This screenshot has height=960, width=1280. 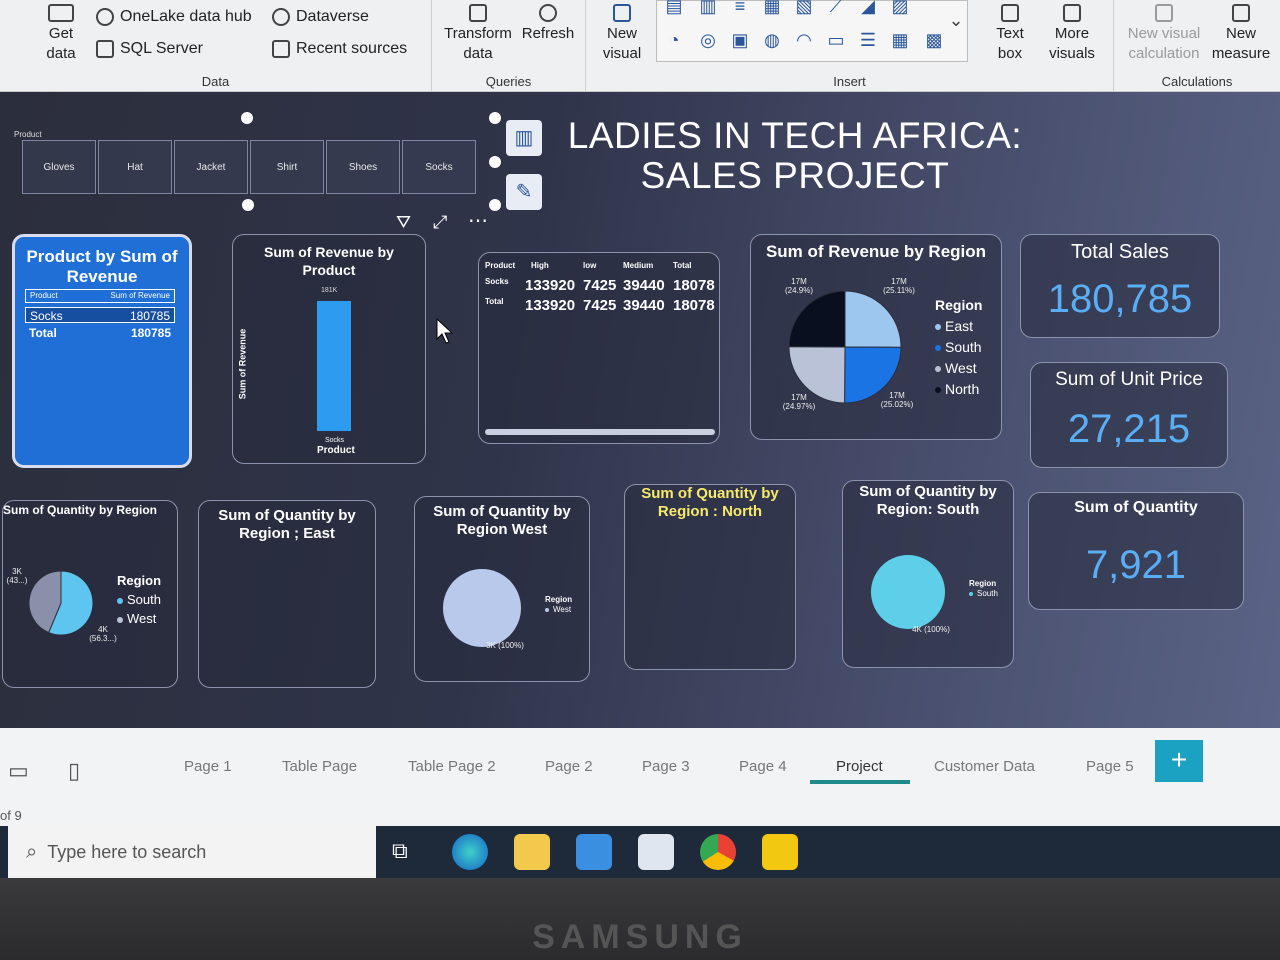 I want to click on stacked-bar-icon: ▤, so click(x=674, y=8).